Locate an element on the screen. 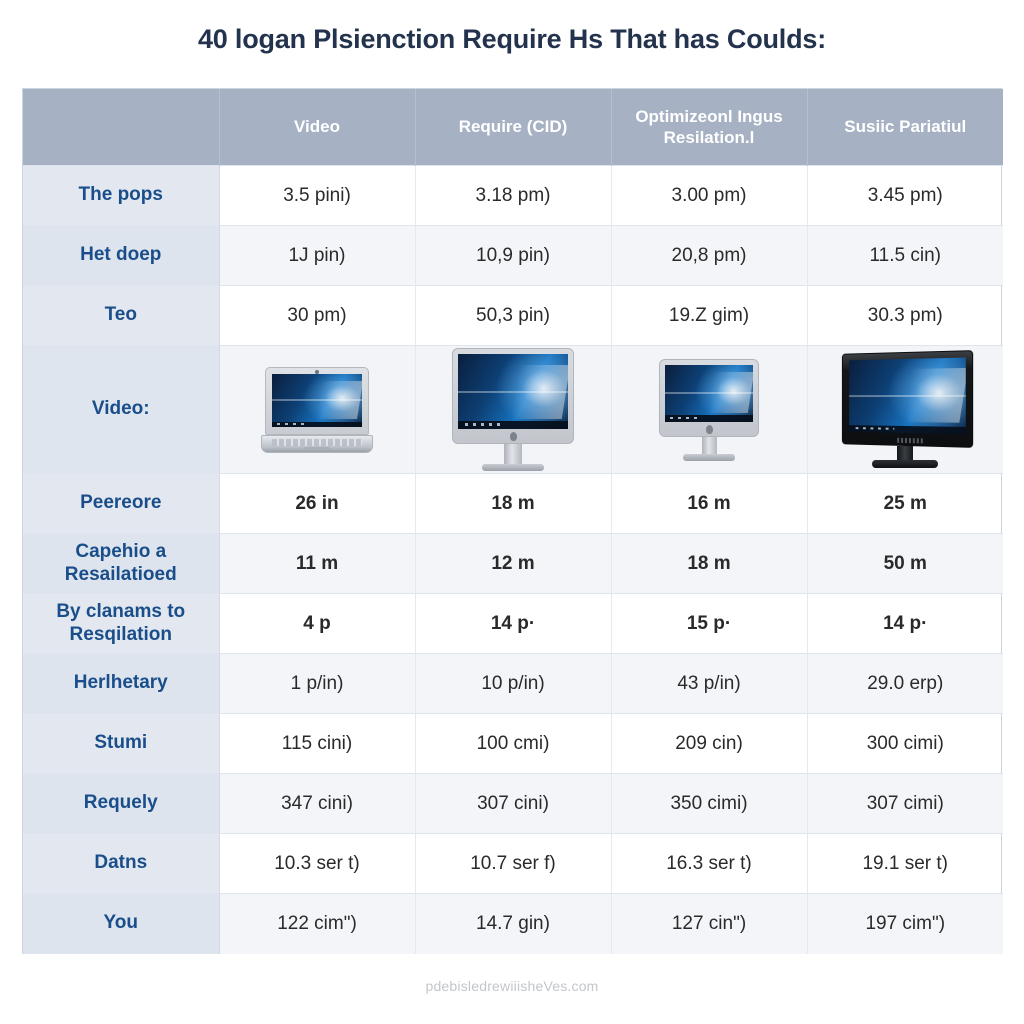  row-label: Capehio a Resailatioed is located at coordinates (121, 563).